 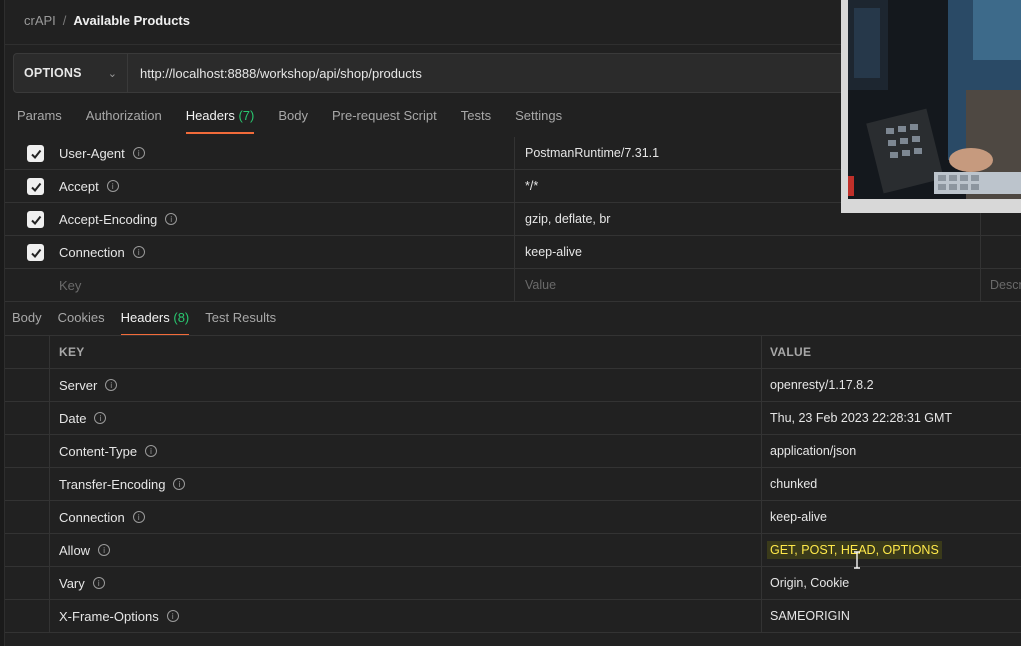 What do you see at coordinates (513, 583) in the screenshot?
I see `table-row: Vary i Origin, Cookie` at bounding box center [513, 583].